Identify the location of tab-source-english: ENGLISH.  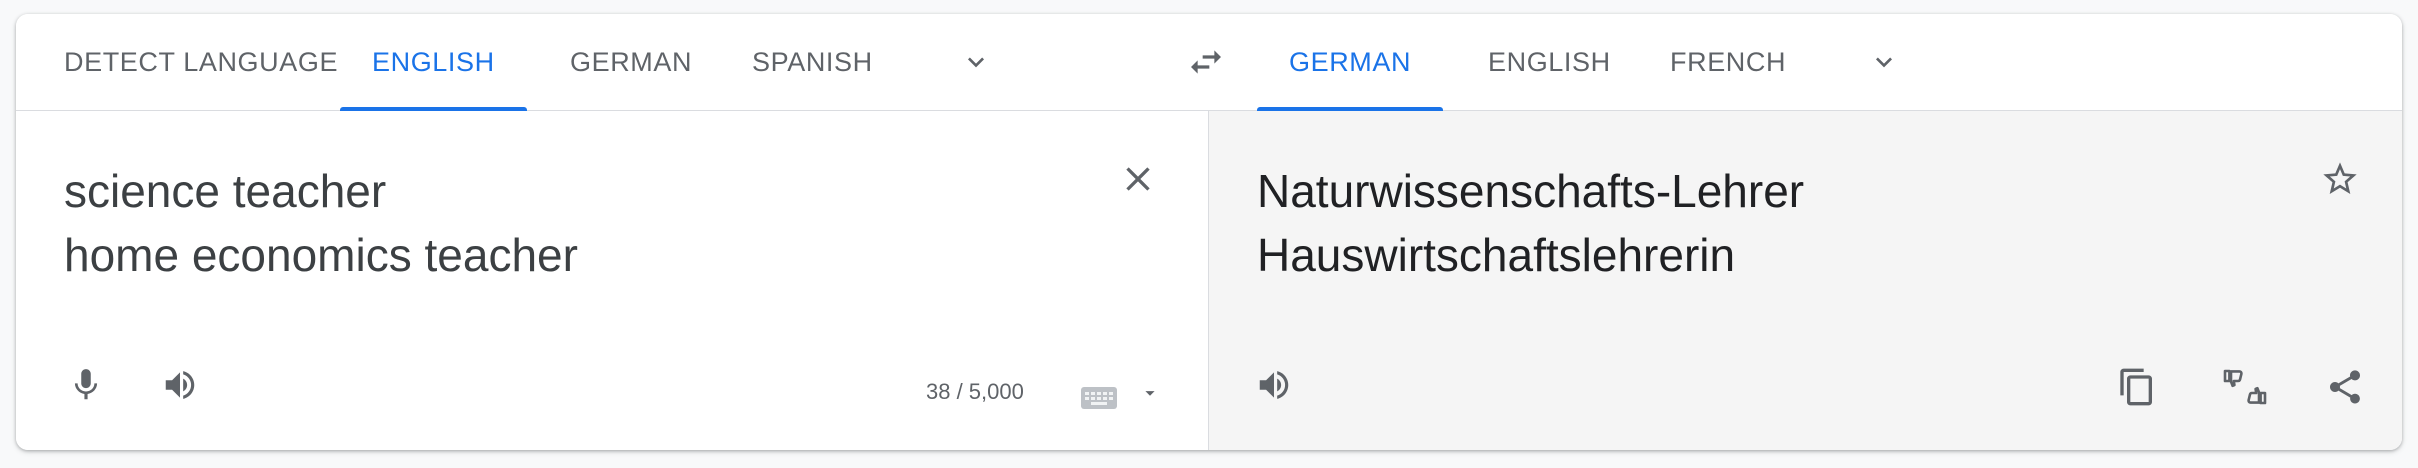
(433, 62).